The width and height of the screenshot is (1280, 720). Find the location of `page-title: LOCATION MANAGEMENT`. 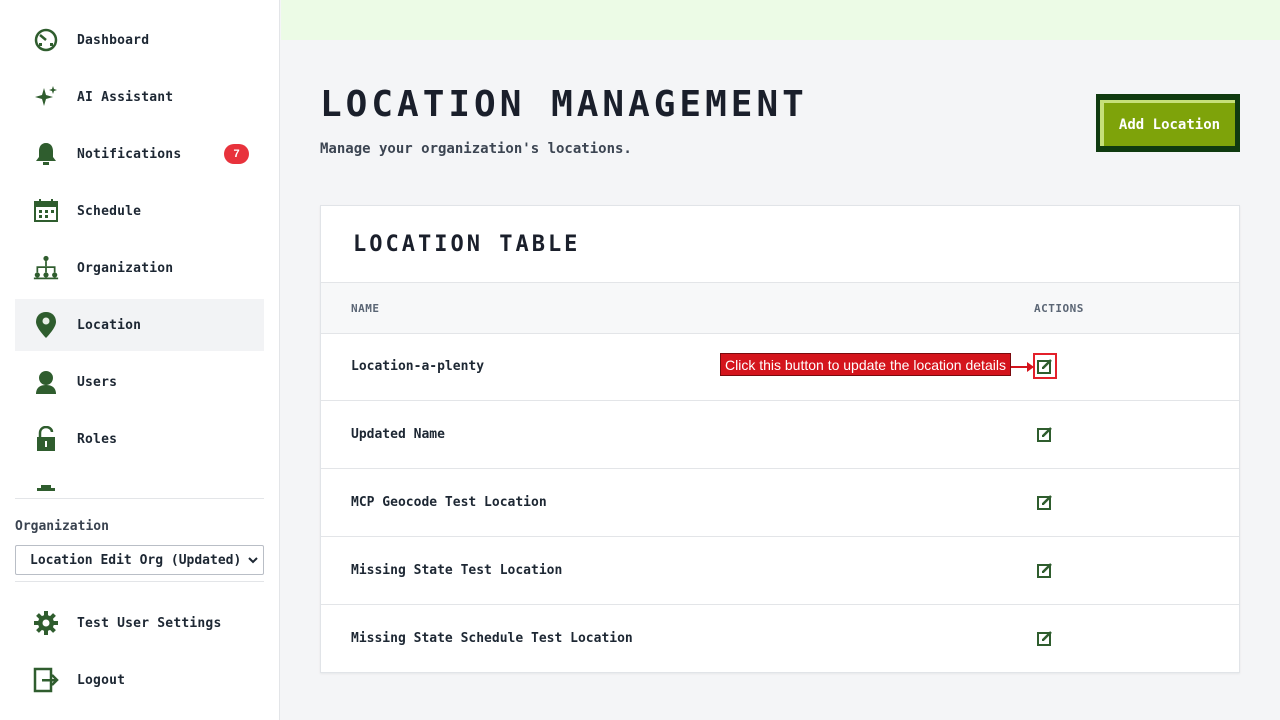

page-title: LOCATION MANAGEMENT is located at coordinates (564, 104).